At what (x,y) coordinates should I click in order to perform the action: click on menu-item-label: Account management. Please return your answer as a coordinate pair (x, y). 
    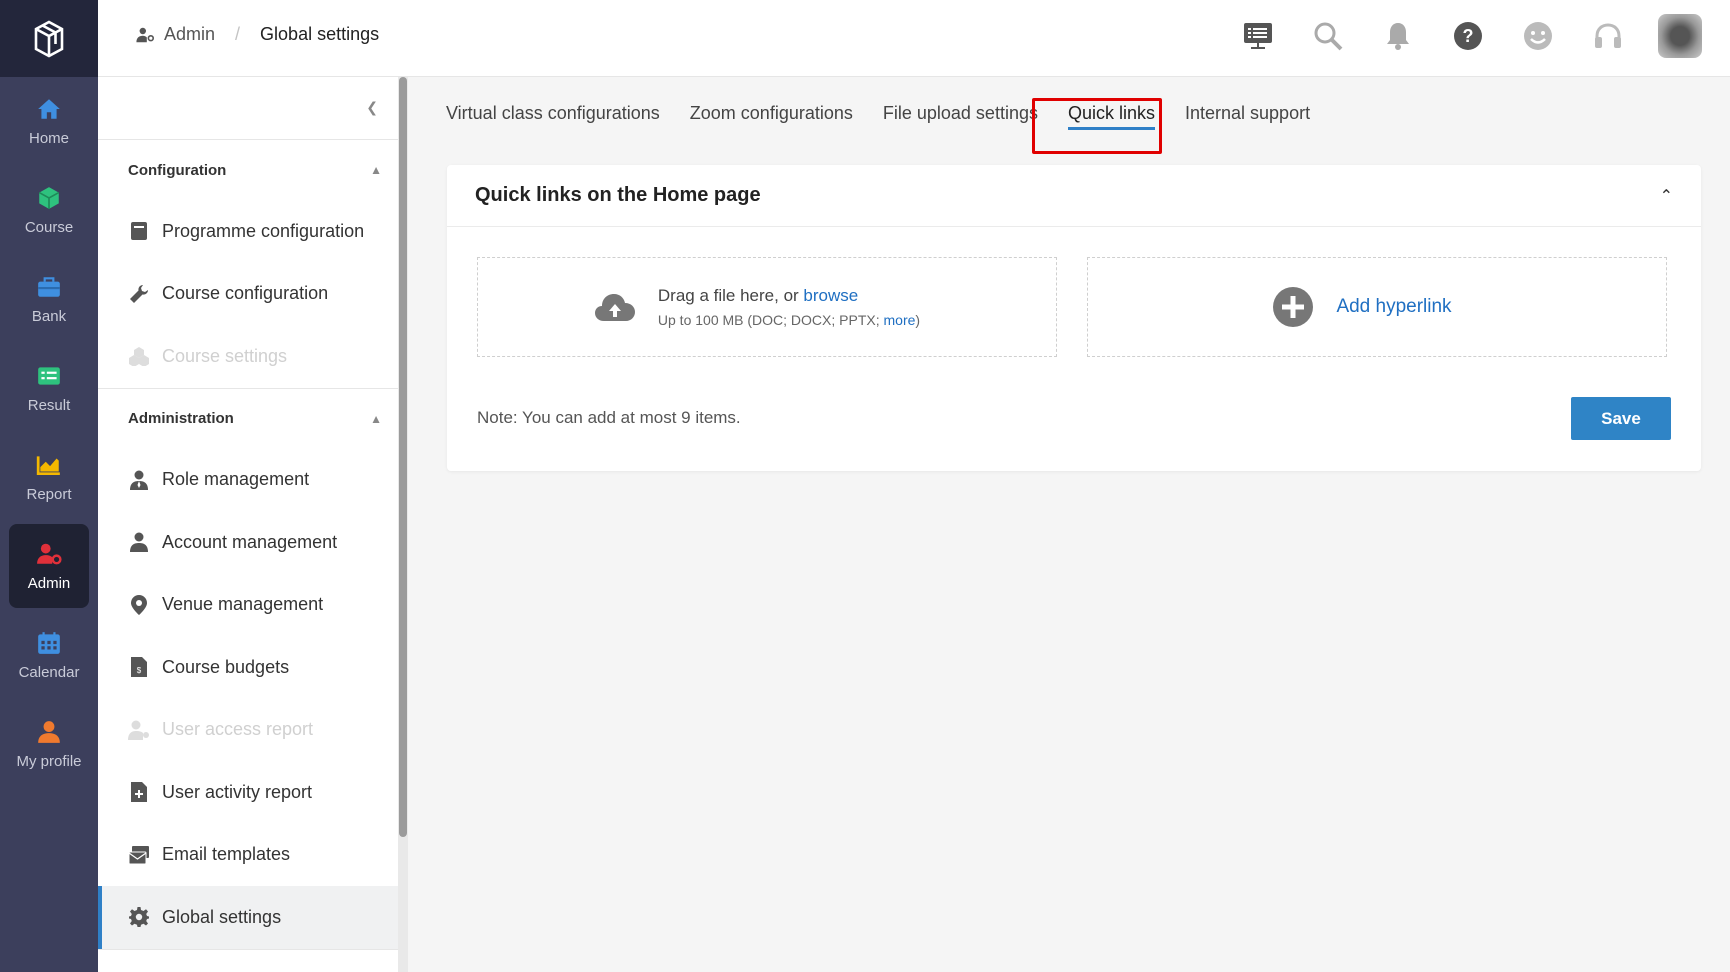
    Looking at the image, I should click on (250, 541).